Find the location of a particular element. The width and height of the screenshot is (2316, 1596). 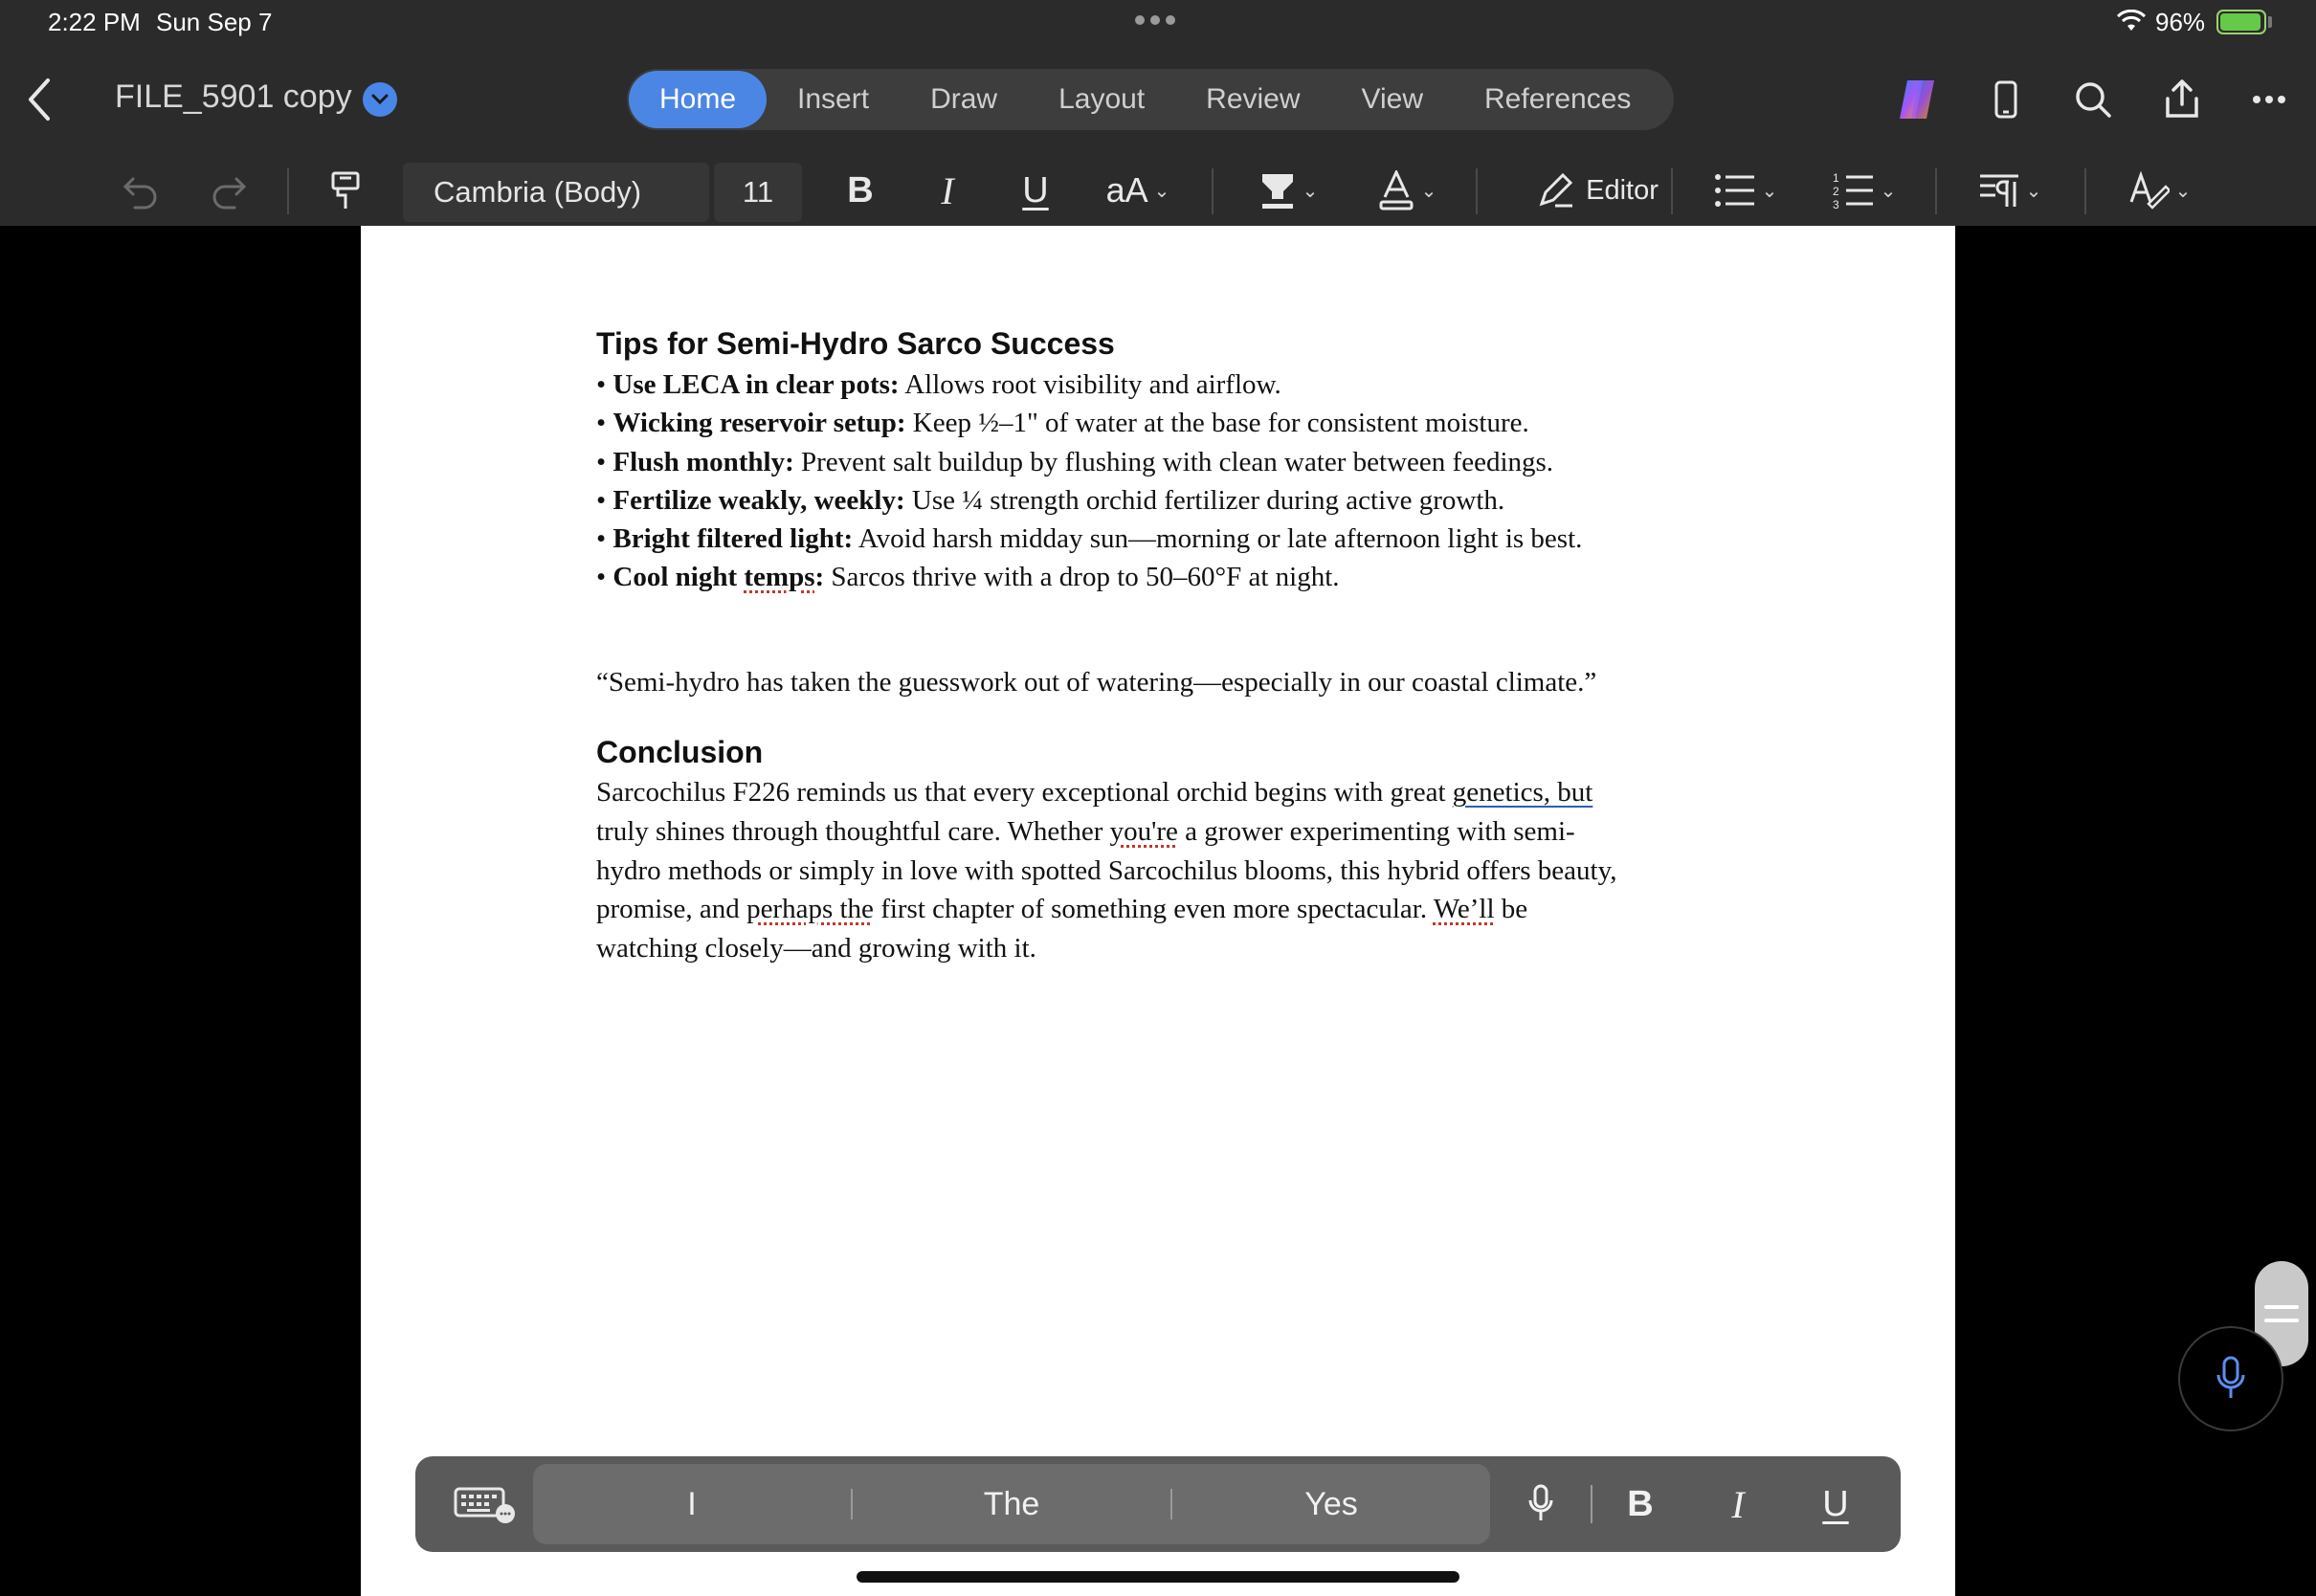

font-size-menu-button: aA ⌄ is located at coordinates (1138, 191).